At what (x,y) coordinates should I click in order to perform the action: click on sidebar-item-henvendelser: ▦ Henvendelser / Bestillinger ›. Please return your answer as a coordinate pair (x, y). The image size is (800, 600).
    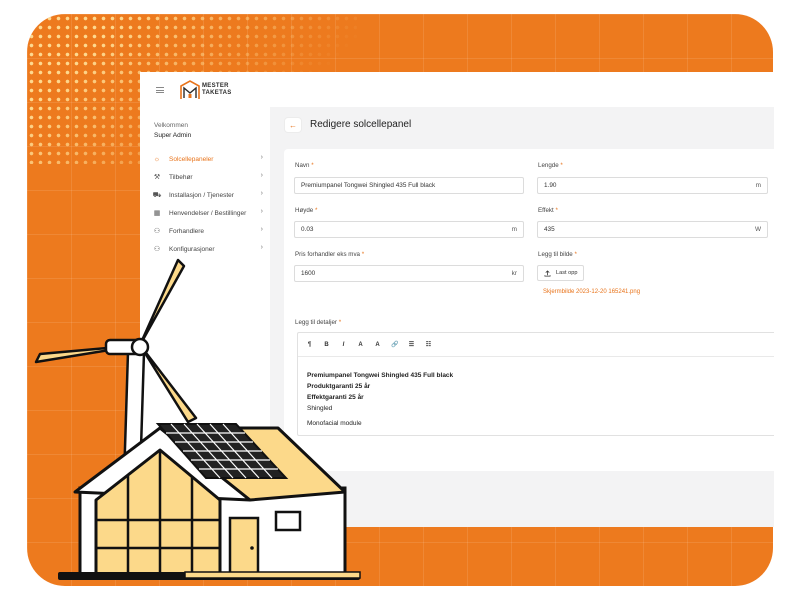
    Looking at the image, I should click on (209, 213).